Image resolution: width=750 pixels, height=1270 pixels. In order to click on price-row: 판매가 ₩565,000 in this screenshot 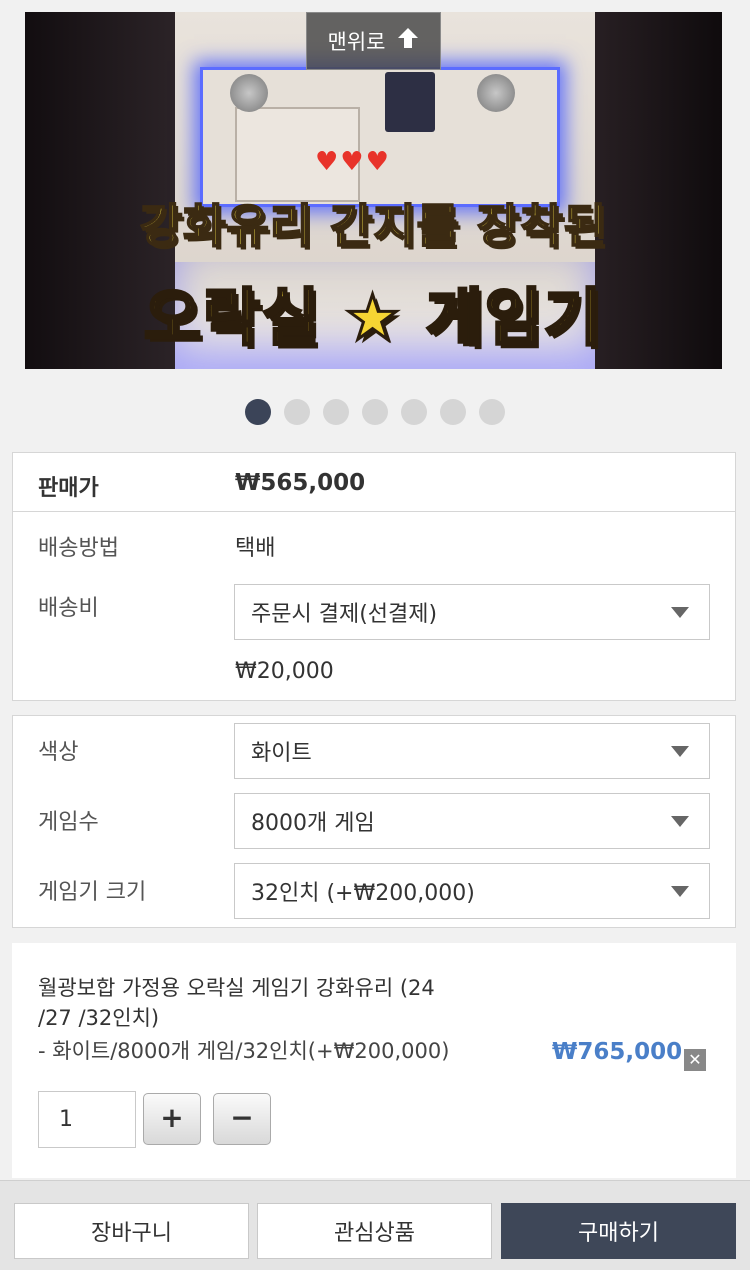, I will do `click(374, 482)`.